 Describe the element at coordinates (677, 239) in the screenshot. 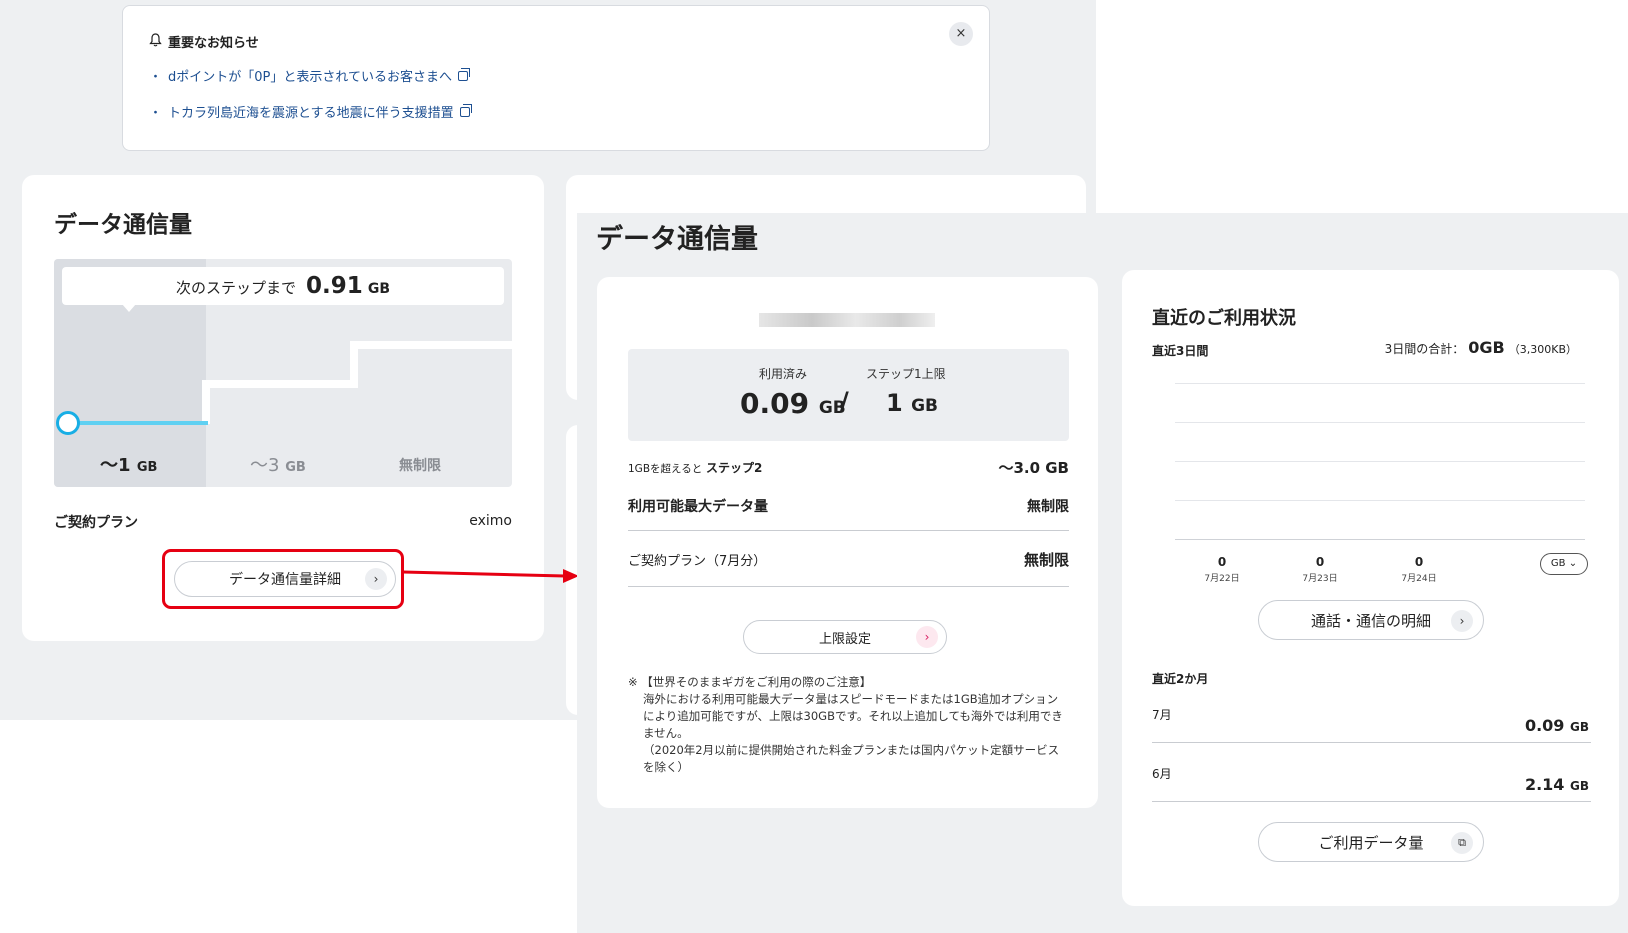

I see `page-title: データ通信量` at that location.